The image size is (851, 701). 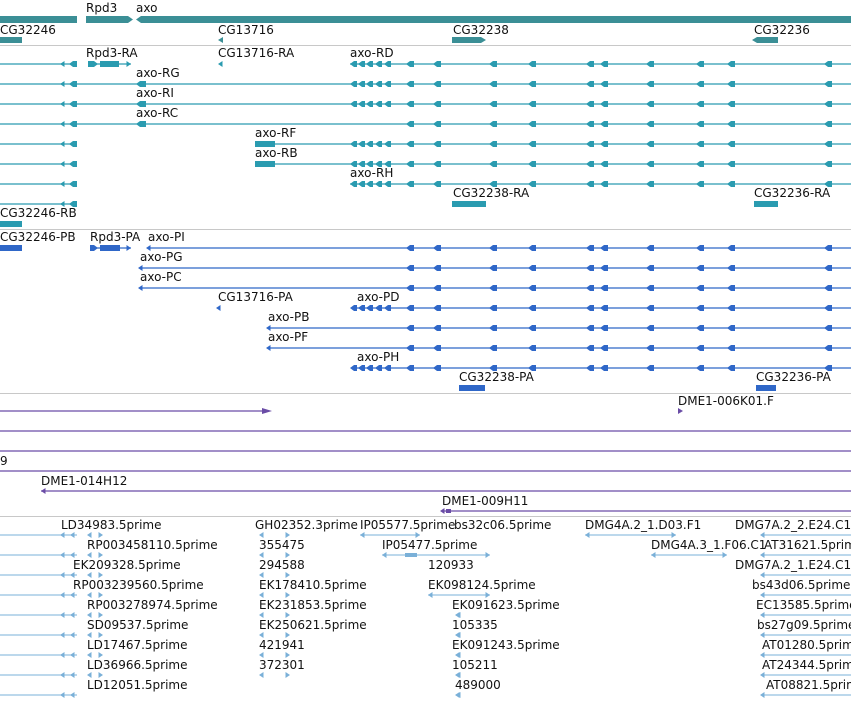 What do you see at coordinates (482, 585) in the screenshot?
I see `est-label: EK098124.5prime` at bounding box center [482, 585].